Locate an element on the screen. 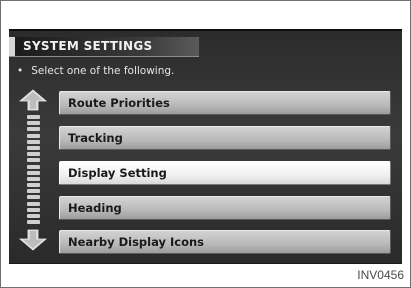 This screenshot has width=411, height=288. menu-item-heading: Heading is located at coordinates (225, 208).